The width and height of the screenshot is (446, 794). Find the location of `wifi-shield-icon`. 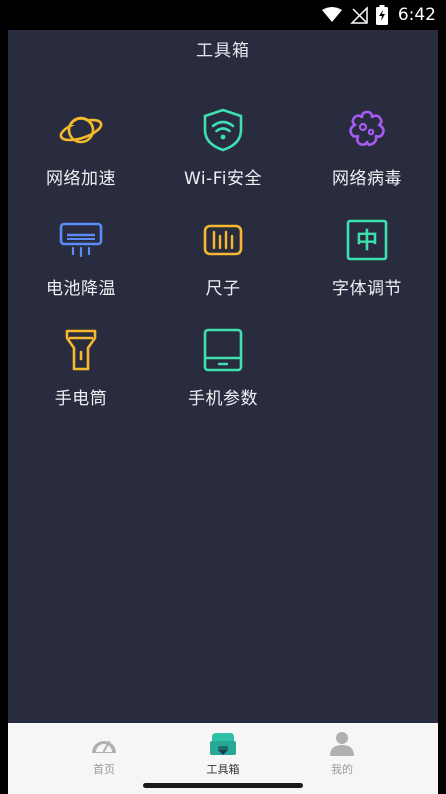

wifi-shield-icon is located at coordinates (223, 130).